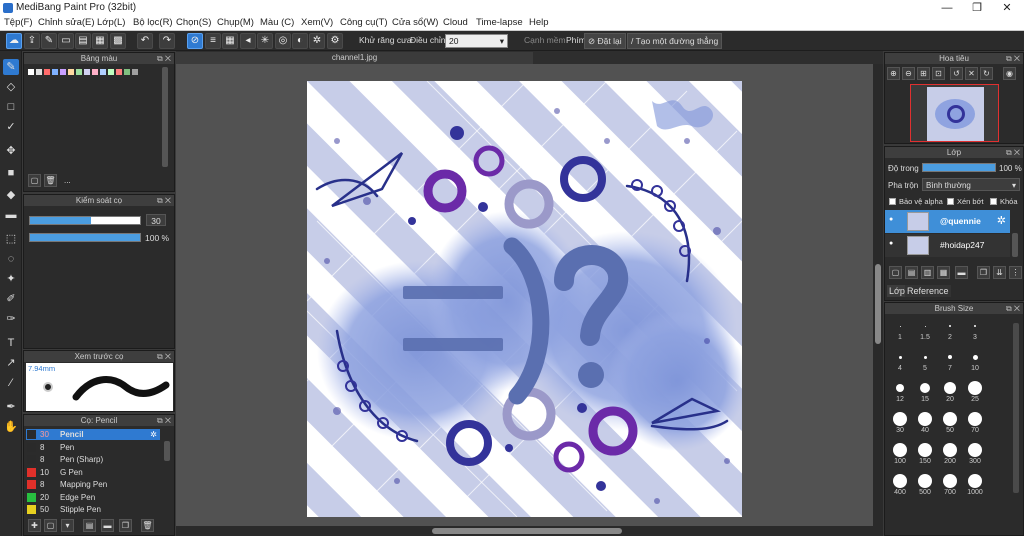 This screenshot has height=536, width=1024. Describe the element at coordinates (11, 319) in the screenshot. I see `select-eraser-icon: ✑` at that location.